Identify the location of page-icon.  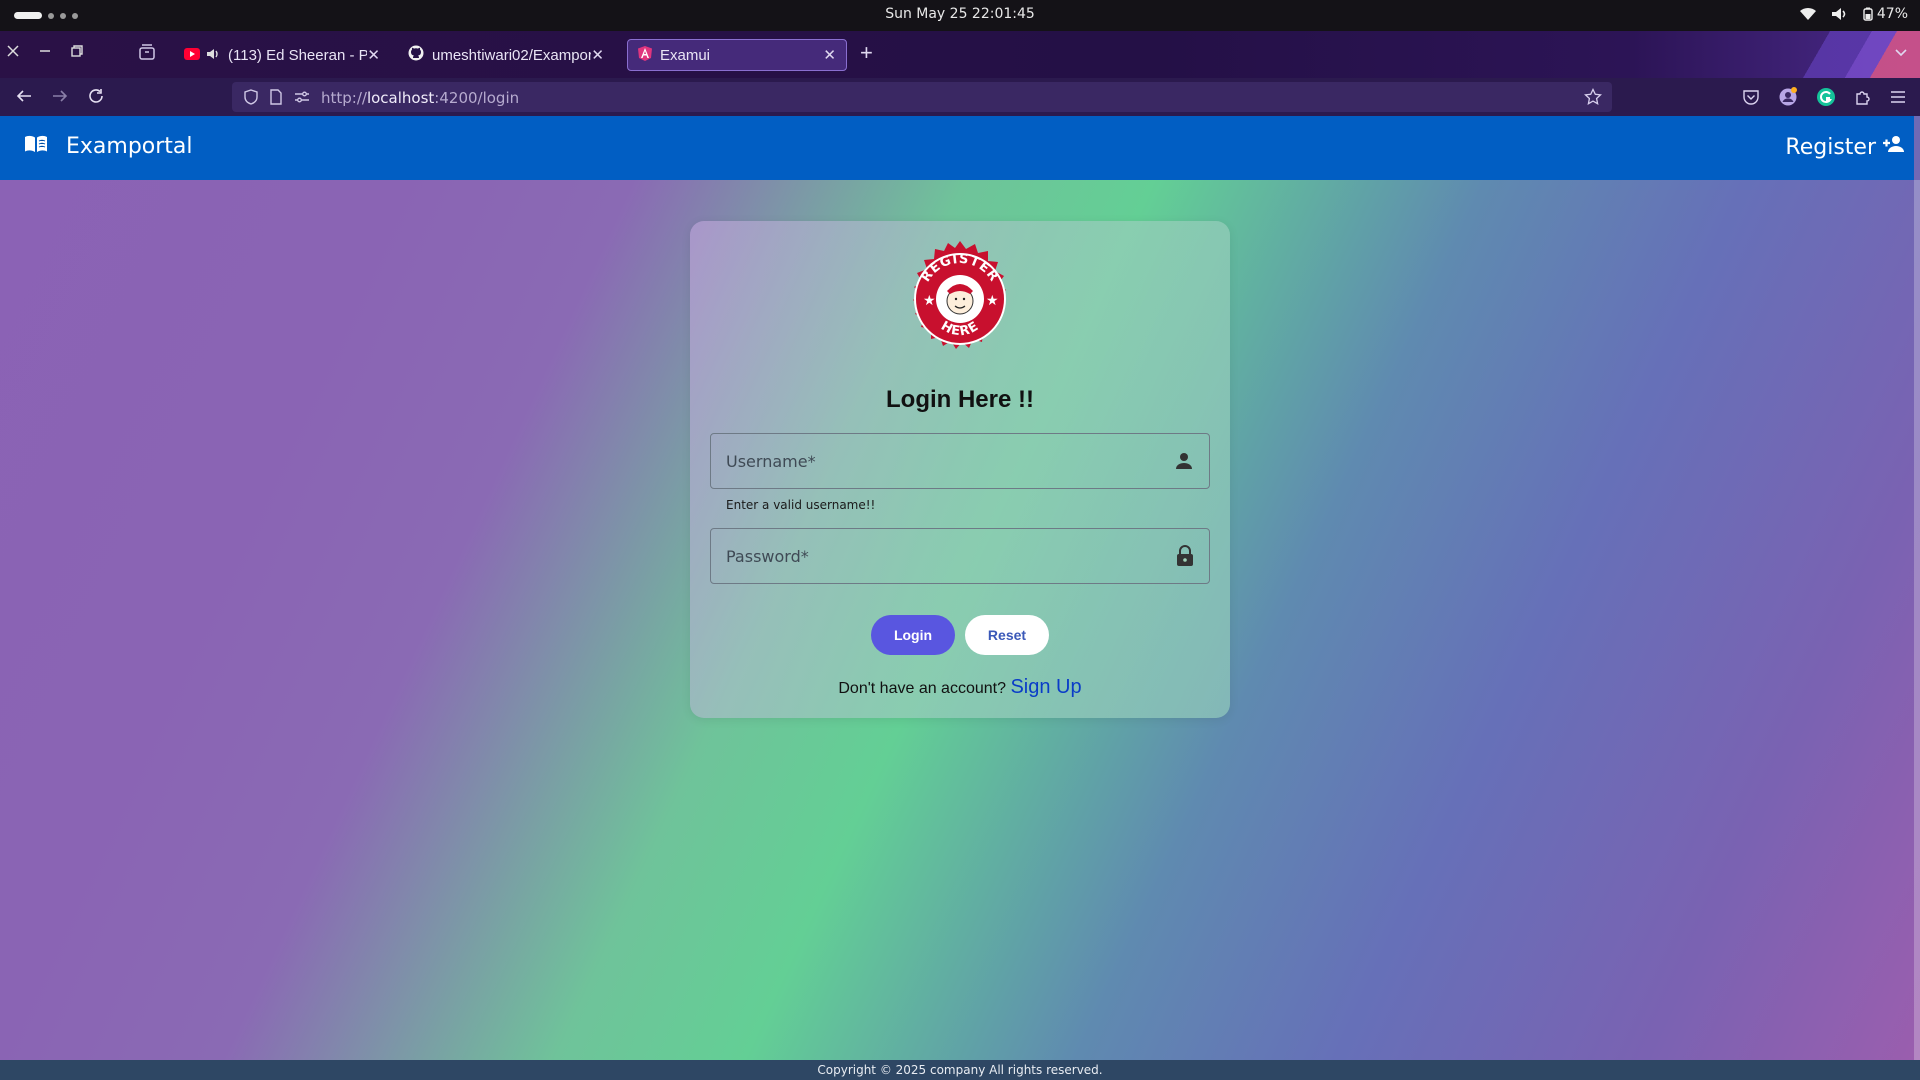
(276, 99).